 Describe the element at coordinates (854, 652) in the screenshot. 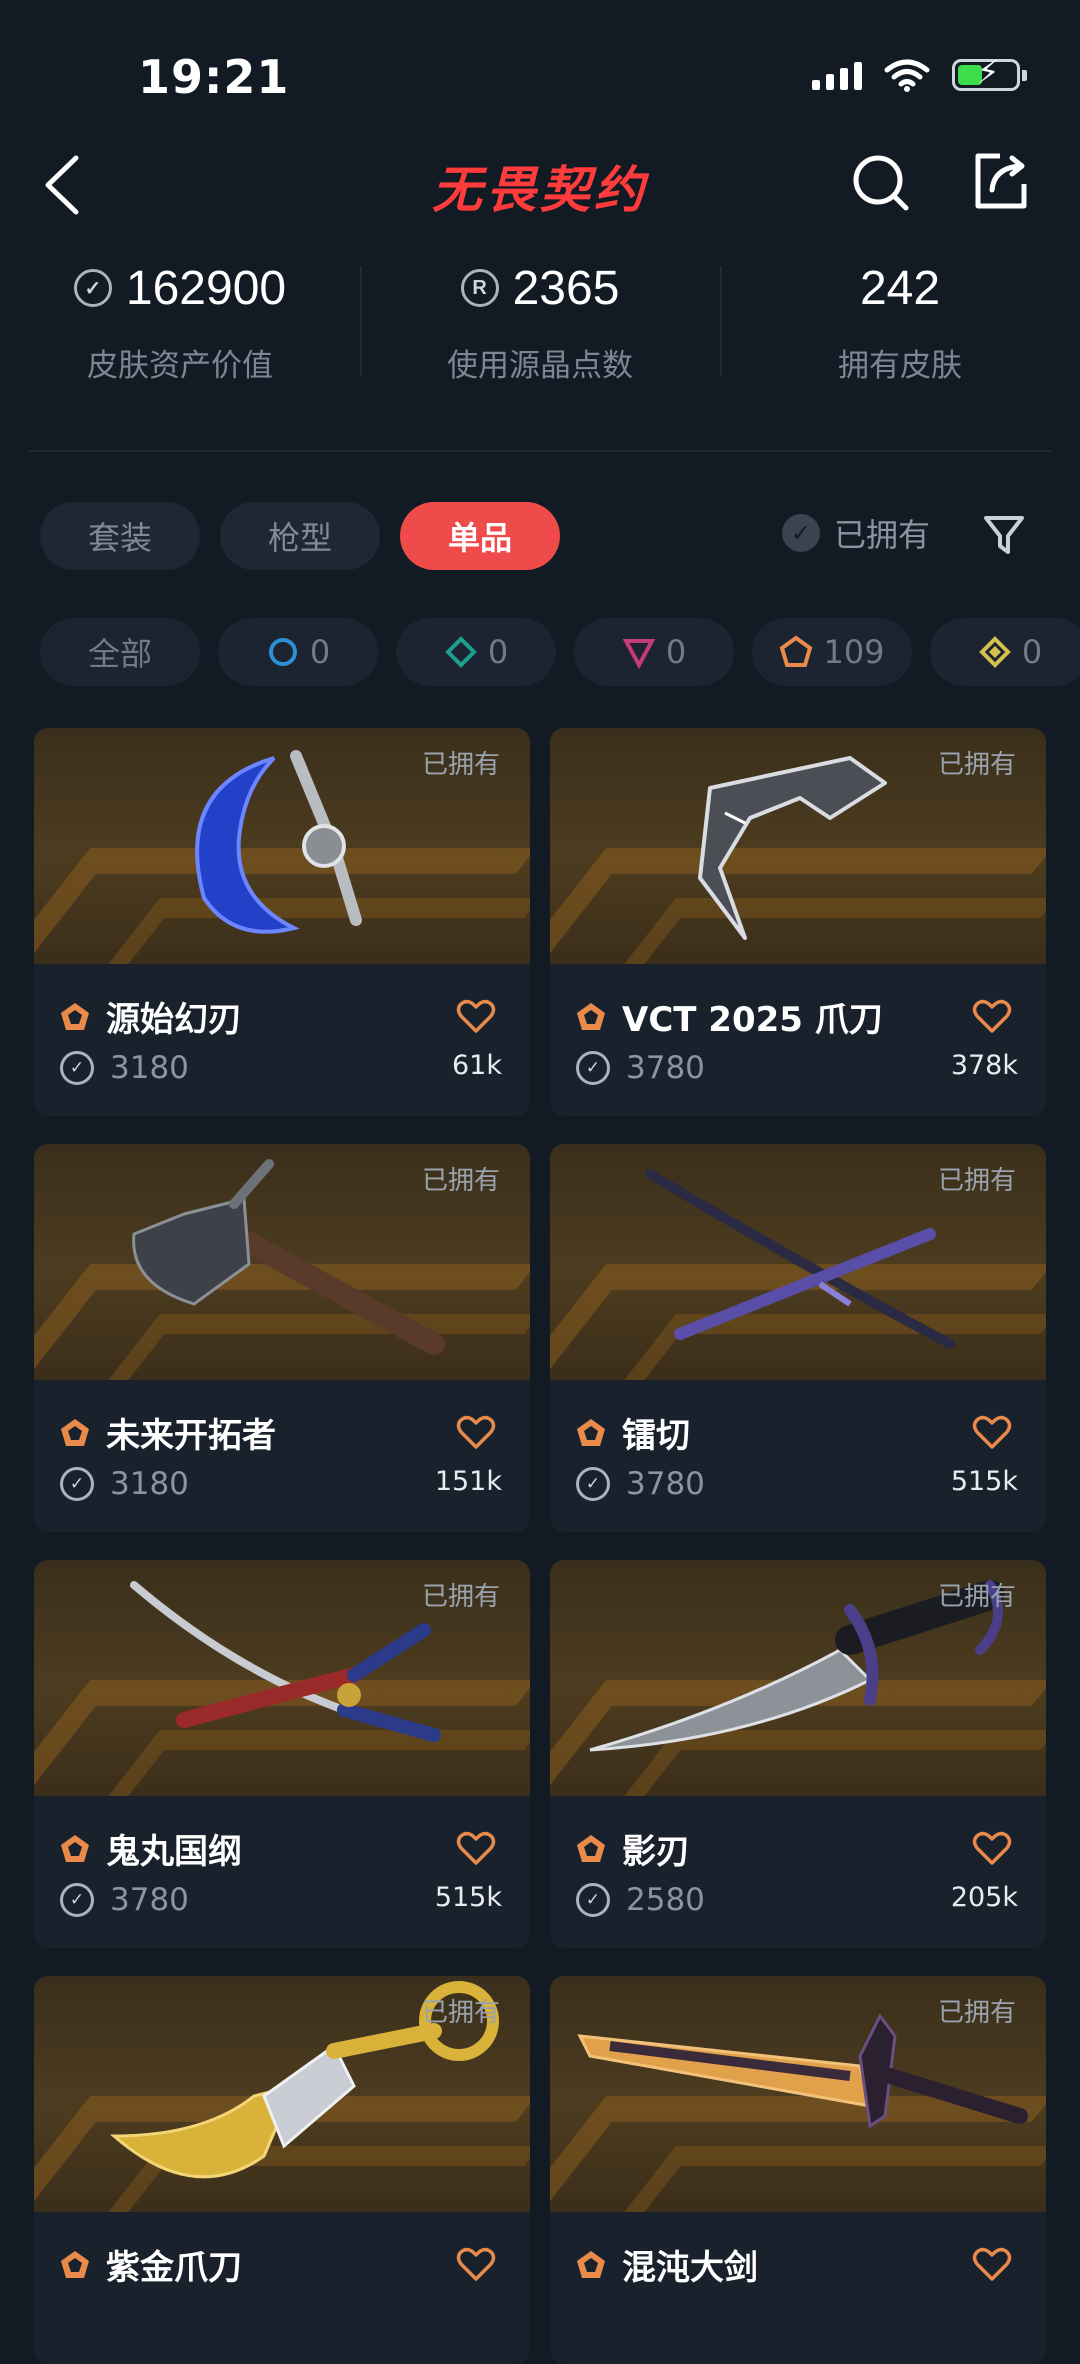

I see `chip-count: 109` at that location.